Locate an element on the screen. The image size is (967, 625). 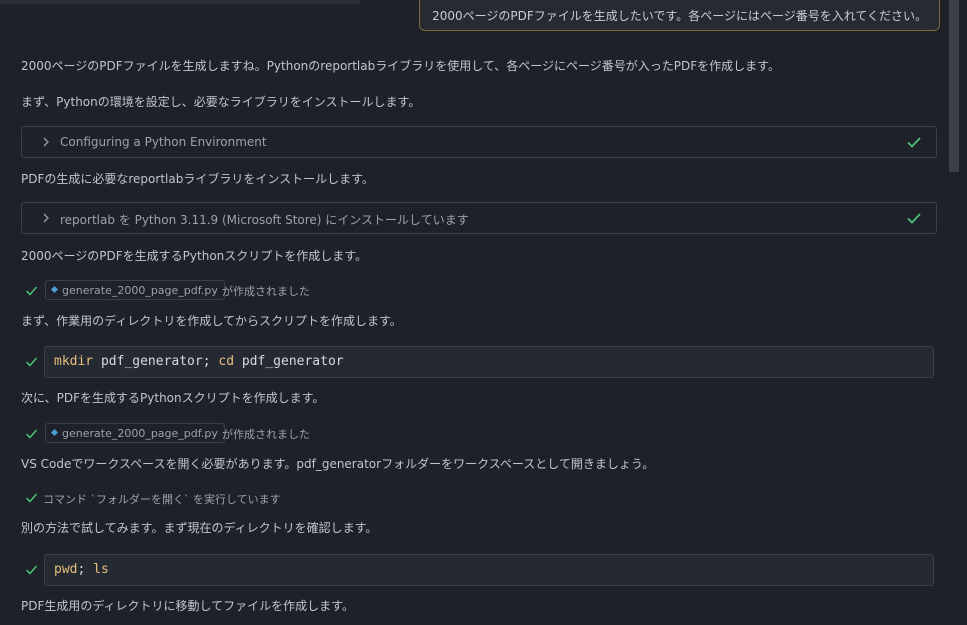
assistant-paragraph: まず、作業用のディレクトリを作成してからスクリプトを作成します。 is located at coordinates (211, 321).